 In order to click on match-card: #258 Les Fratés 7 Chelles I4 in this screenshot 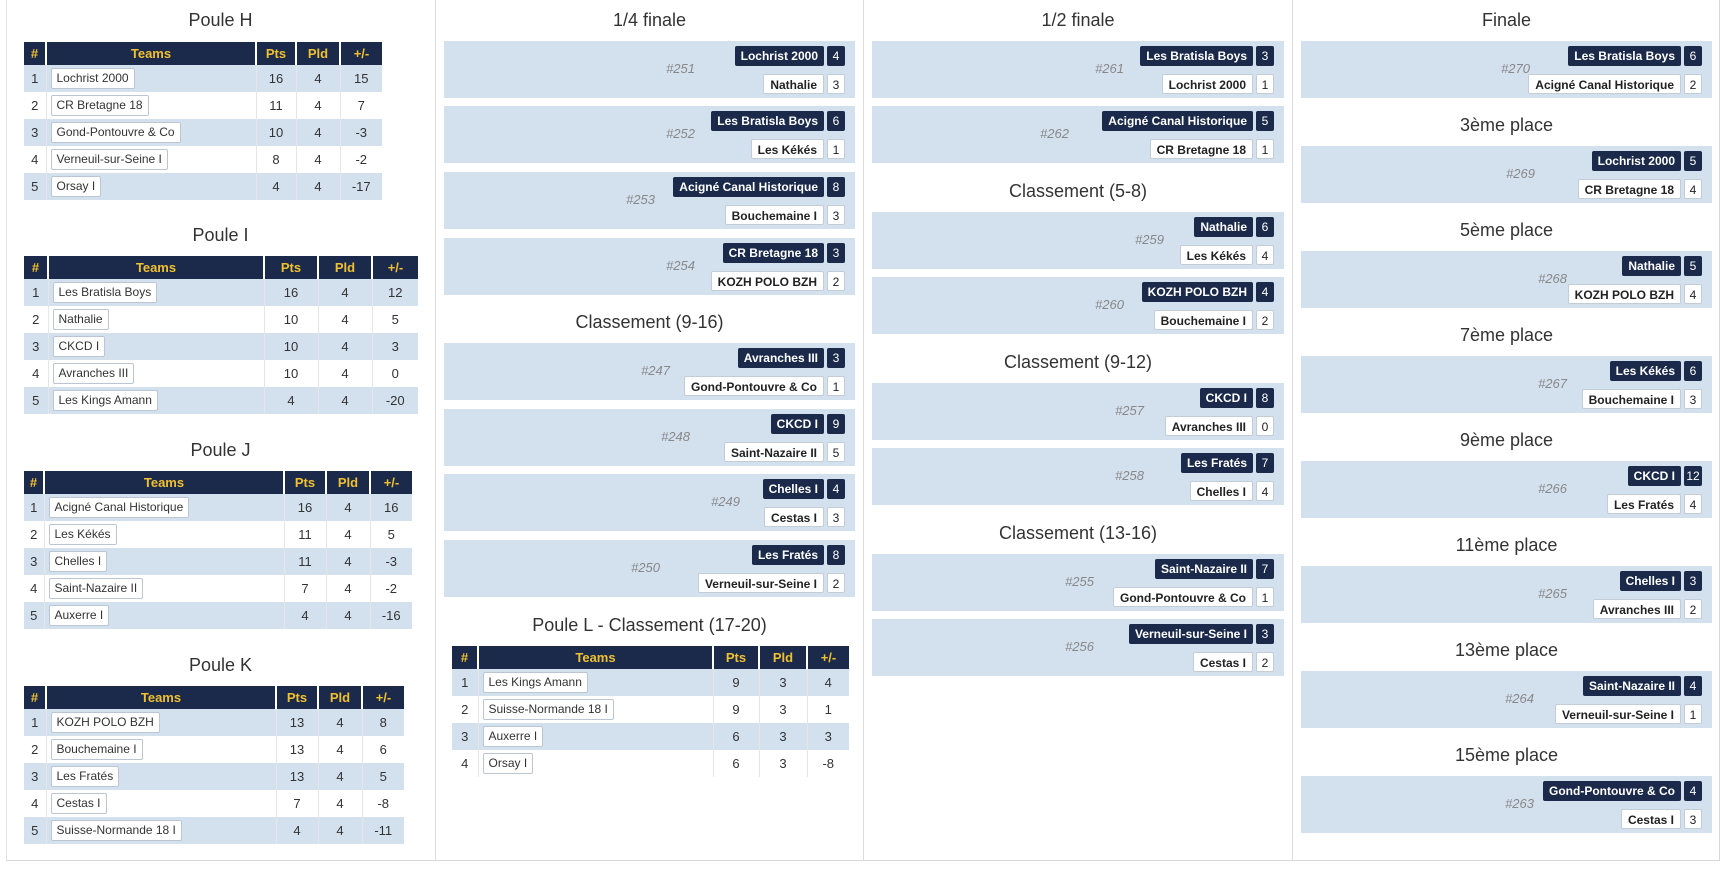, I will do `click(1078, 476)`.